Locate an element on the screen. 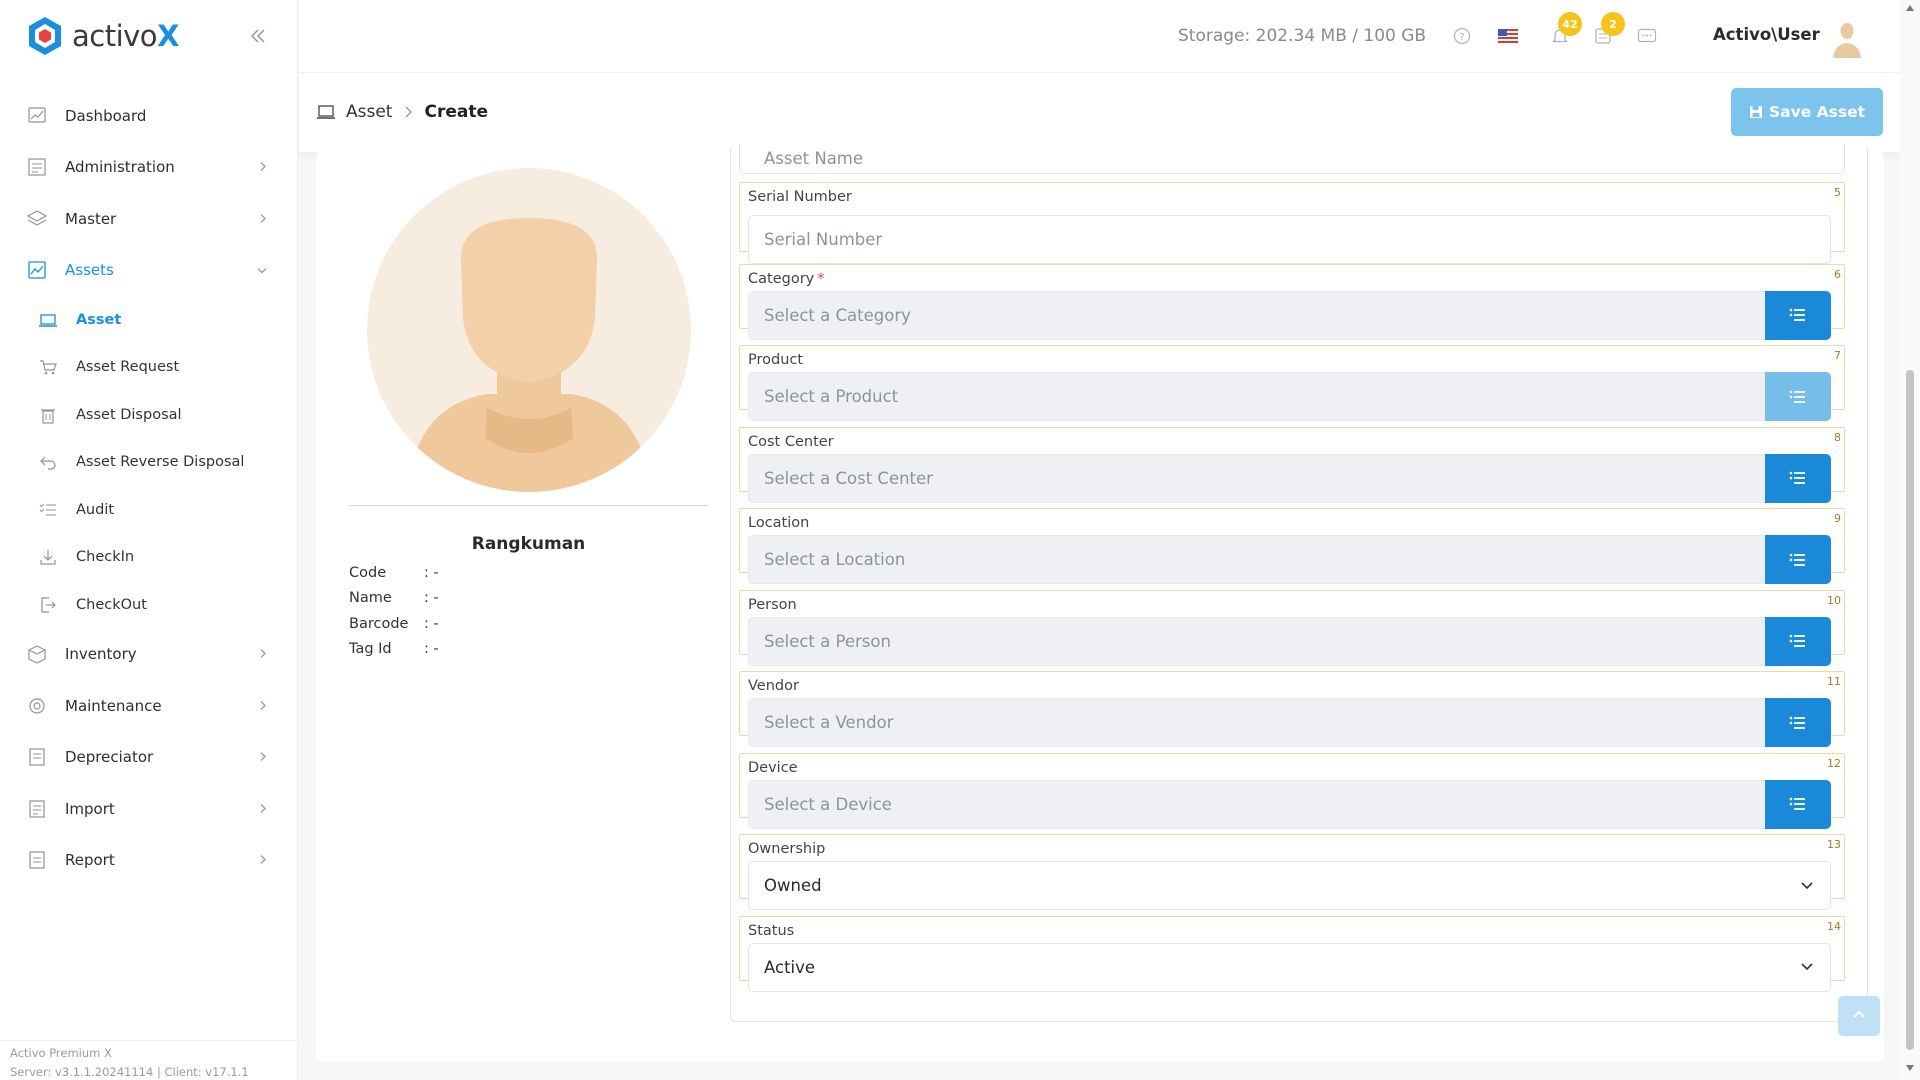 The height and width of the screenshot is (1080, 1920). notifications-button: 42 is located at coordinates (1565, 30).